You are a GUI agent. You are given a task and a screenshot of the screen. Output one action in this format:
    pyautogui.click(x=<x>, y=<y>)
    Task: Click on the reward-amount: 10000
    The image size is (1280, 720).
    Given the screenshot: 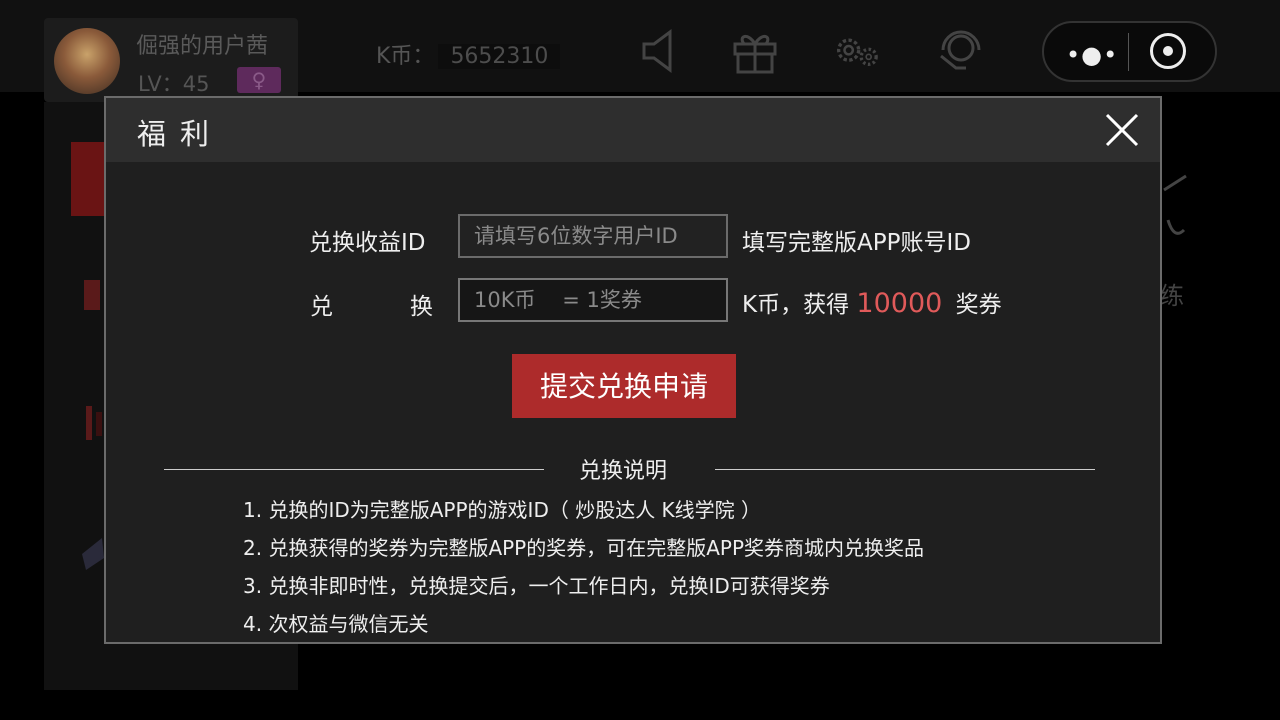 What is the action you would take?
    pyautogui.click(x=899, y=303)
    